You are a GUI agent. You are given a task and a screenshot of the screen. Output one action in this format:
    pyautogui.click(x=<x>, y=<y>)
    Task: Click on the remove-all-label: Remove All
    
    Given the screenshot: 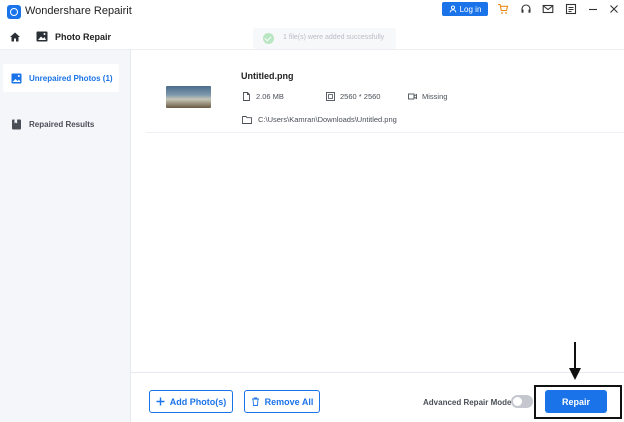 What is the action you would take?
    pyautogui.click(x=289, y=401)
    